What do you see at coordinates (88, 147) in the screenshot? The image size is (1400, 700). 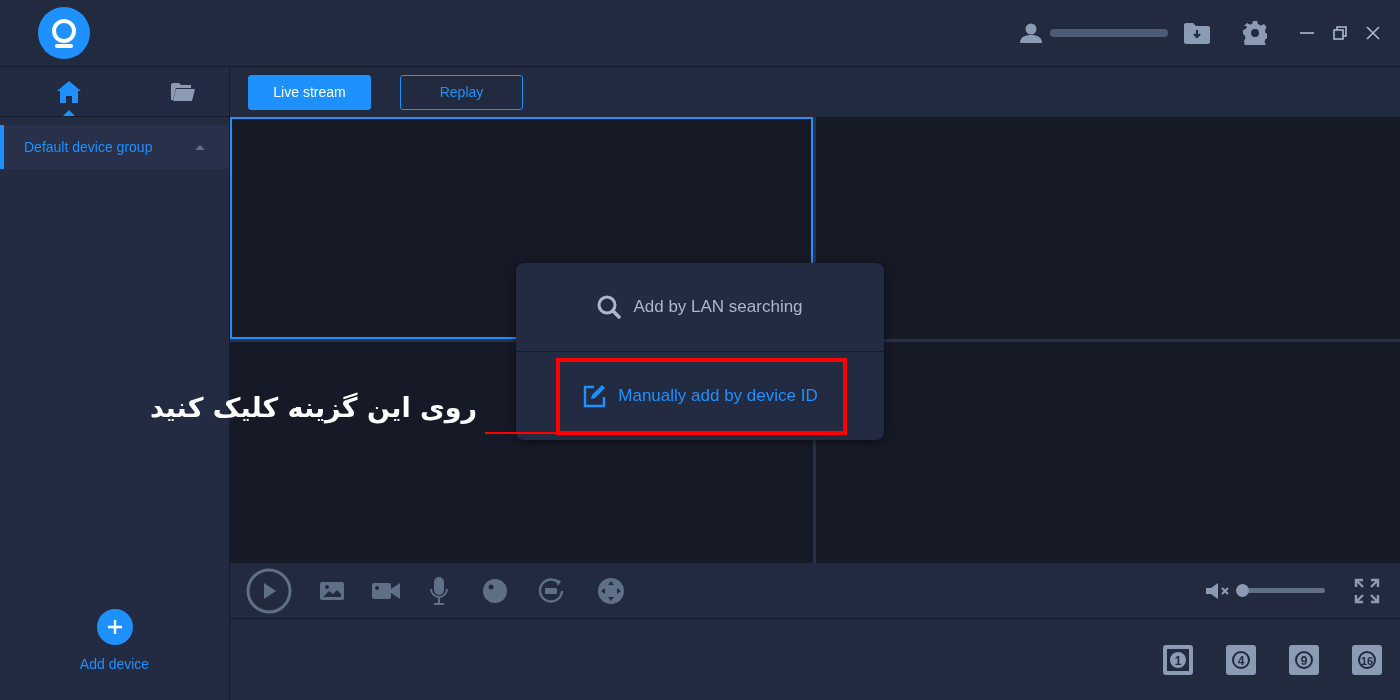 I see `device-group-label: Default device group` at bounding box center [88, 147].